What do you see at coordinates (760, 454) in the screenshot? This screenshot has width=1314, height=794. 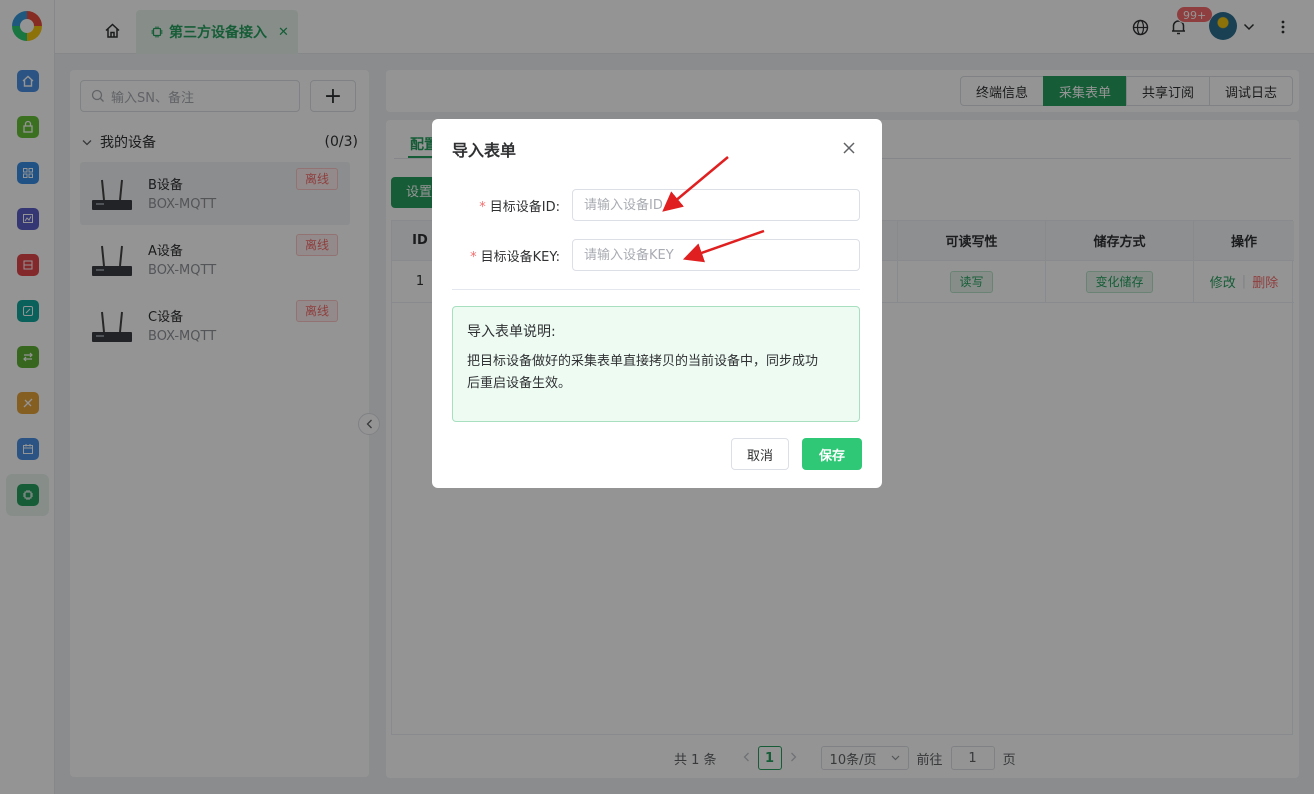 I see `cancel-button: 取消` at bounding box center [760, 454].